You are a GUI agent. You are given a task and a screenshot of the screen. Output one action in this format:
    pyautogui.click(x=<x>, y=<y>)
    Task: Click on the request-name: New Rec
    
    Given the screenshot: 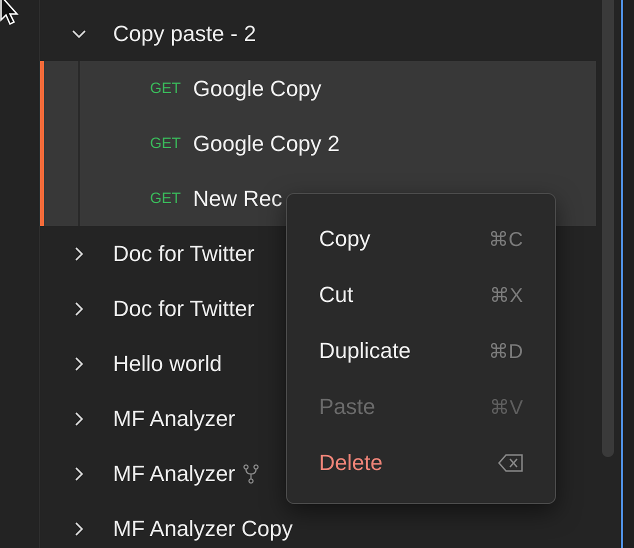 What is the action you would take?
    pyautogui.click(x=237, y=199)
    